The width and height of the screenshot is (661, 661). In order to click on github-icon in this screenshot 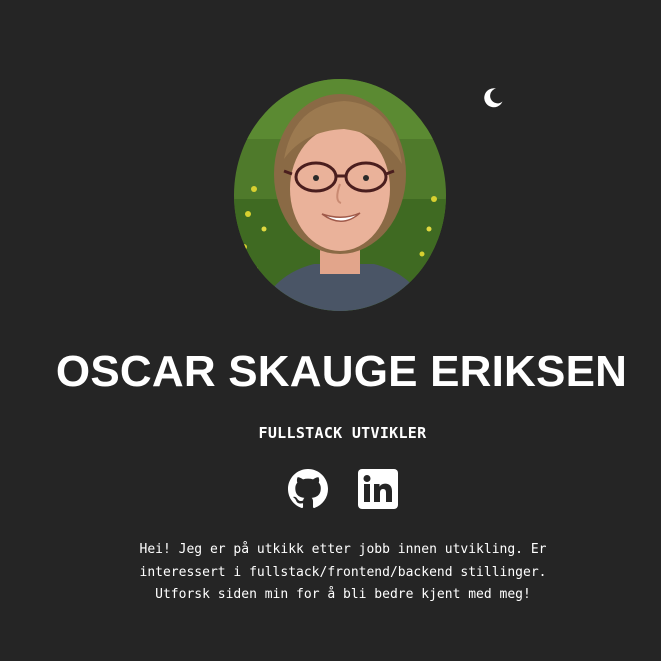, I will do `click(308, 489)`.